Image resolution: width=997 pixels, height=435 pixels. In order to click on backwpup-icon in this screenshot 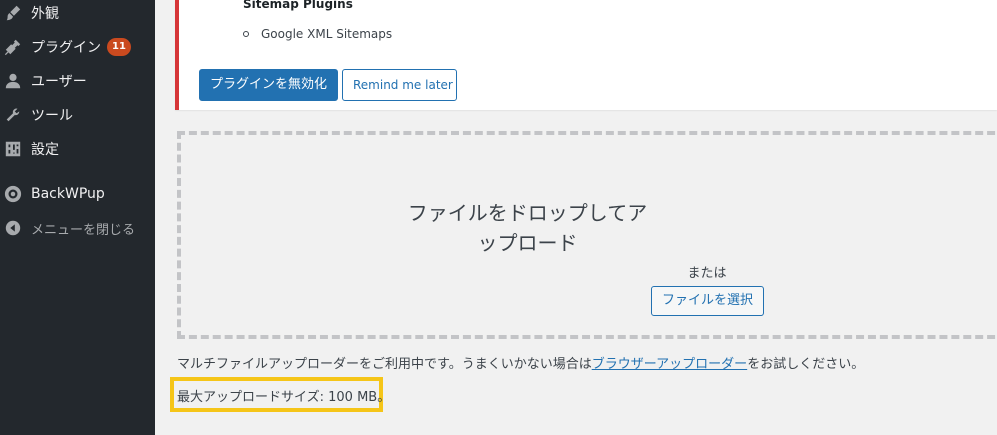, I will do `click(13, 194)`.